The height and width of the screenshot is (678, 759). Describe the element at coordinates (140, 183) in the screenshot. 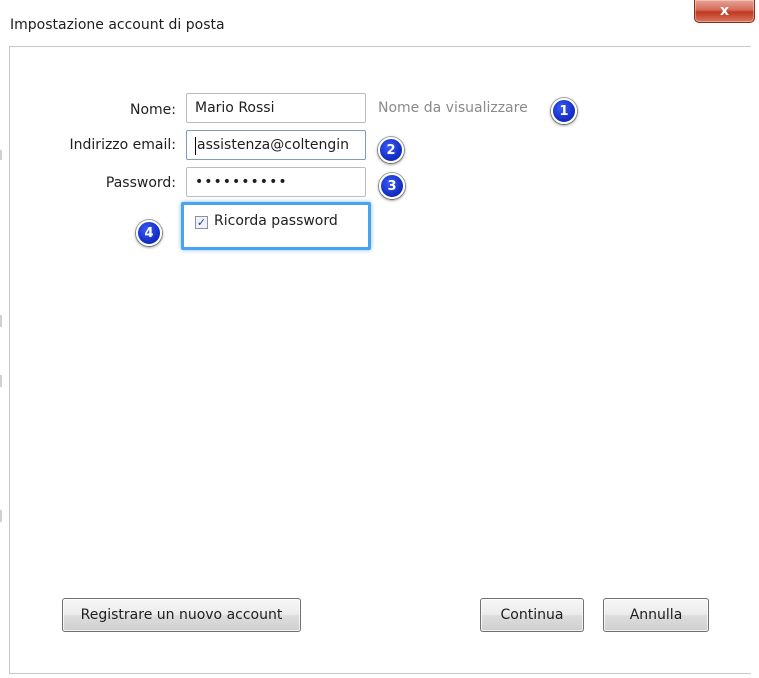

I see `password-label: Password:` at that location.